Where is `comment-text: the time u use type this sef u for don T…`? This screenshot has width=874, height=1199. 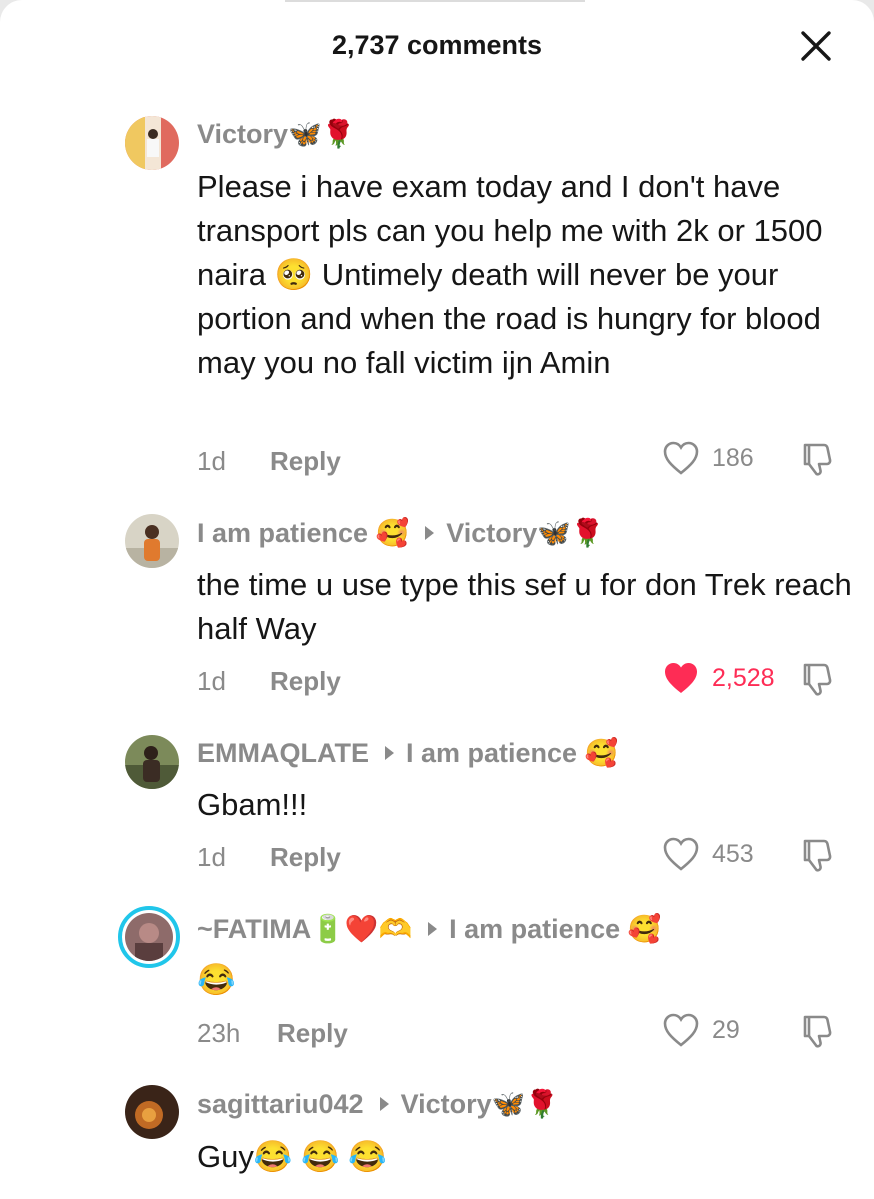
comment-text: the time u use type this sef u for don T… is located at coordinates (524, 606).